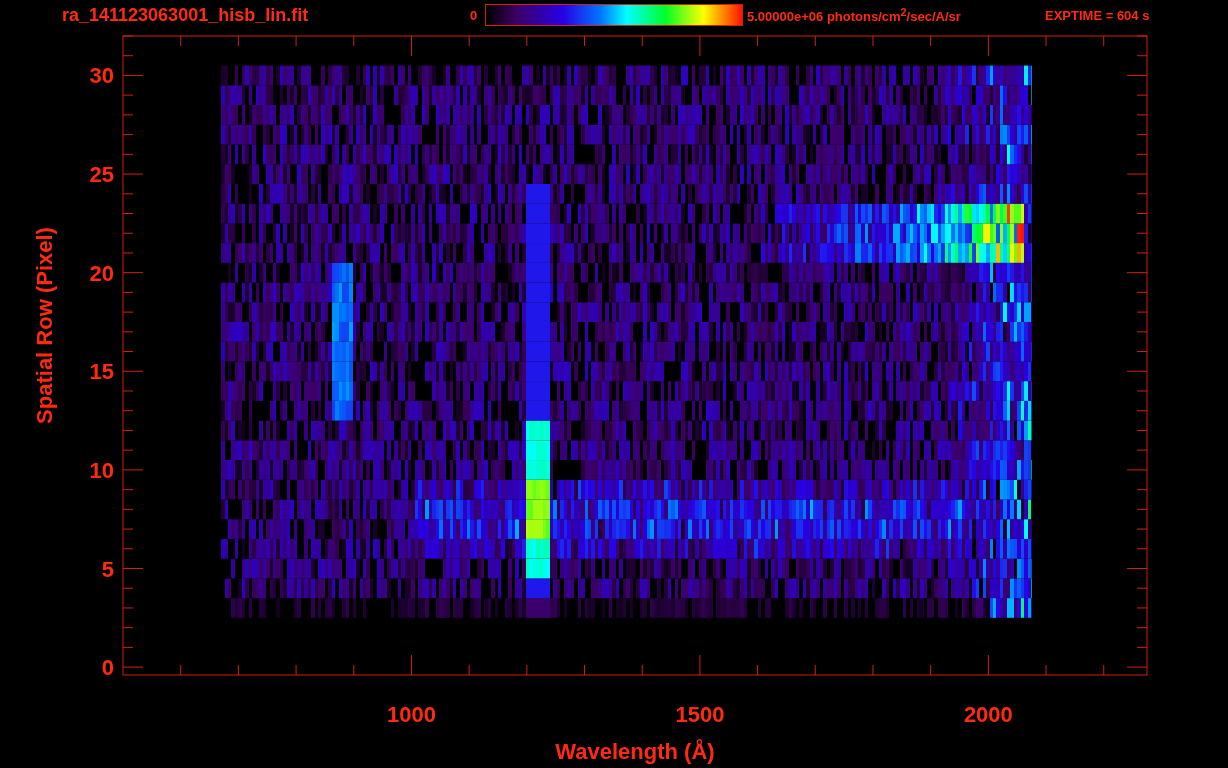 Image resolution: width=1228 pixels, height=768 pixels. I want to click on y-tick-label: 0, so click(107, 668).